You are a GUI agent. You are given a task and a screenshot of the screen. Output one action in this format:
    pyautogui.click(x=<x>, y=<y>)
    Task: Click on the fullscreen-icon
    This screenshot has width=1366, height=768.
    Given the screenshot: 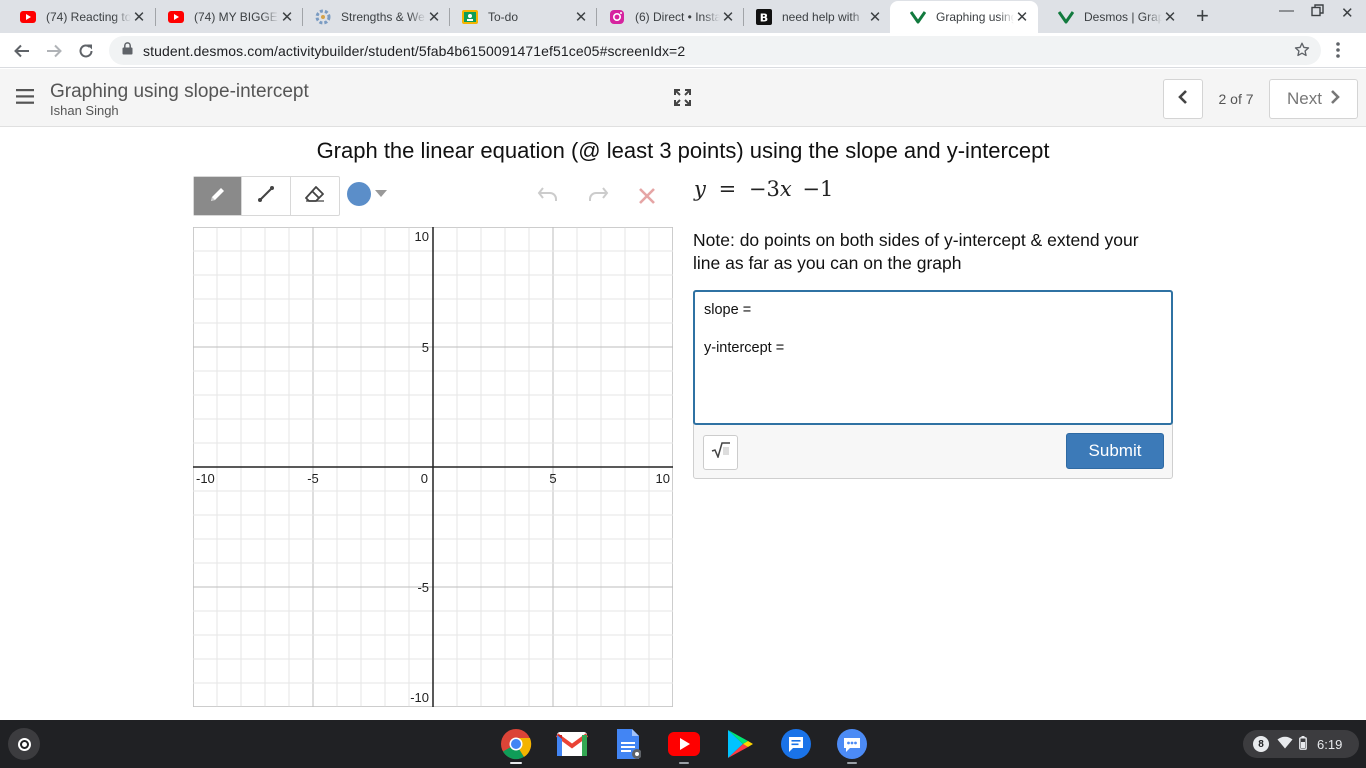 What is the action you would take?
    pyautogui.click(x=682, y=100)
    